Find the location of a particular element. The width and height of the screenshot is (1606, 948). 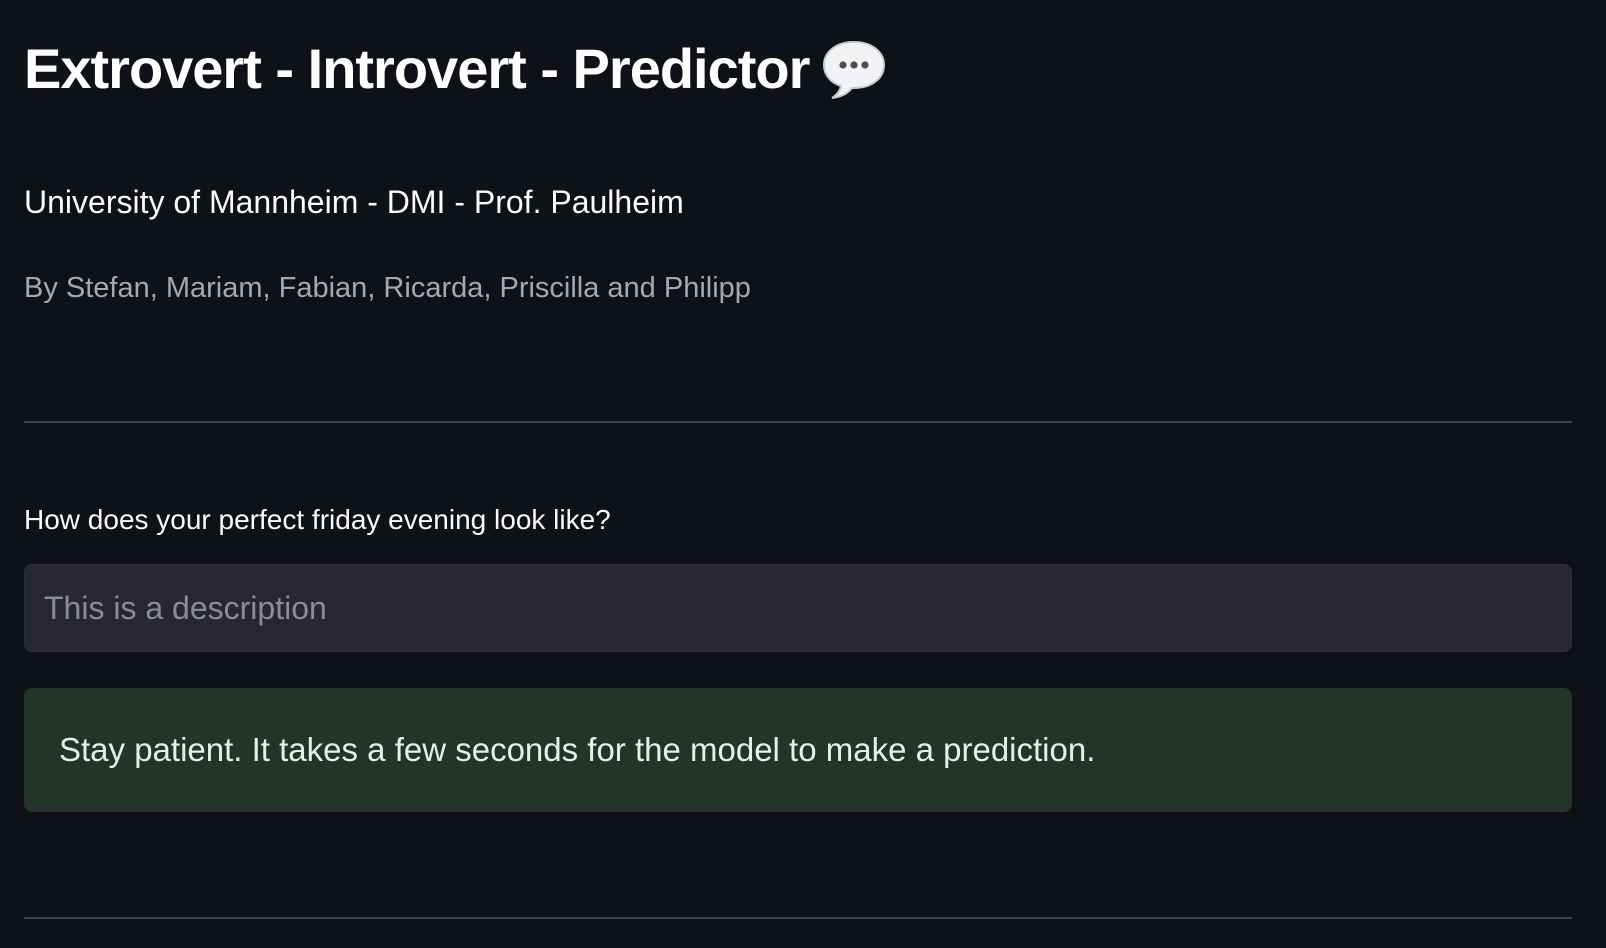

description-input-container is located at coordinates (798, 608).